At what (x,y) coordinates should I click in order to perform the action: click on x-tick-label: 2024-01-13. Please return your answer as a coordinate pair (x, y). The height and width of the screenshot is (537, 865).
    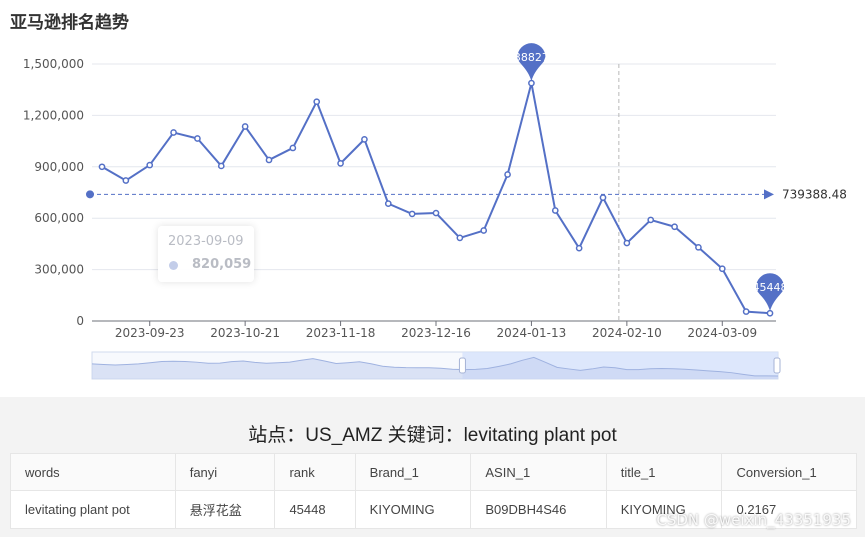
    Looking at the image, I should click on (532, 333).